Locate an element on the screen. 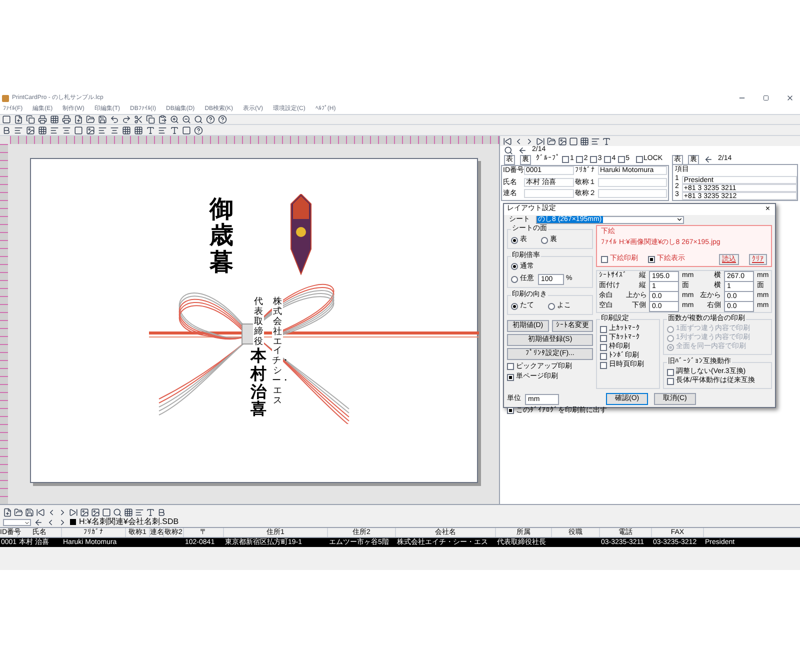 The width and height of the screenshot is (800, 661). maximize-icon is located at coordinates (766, 98).